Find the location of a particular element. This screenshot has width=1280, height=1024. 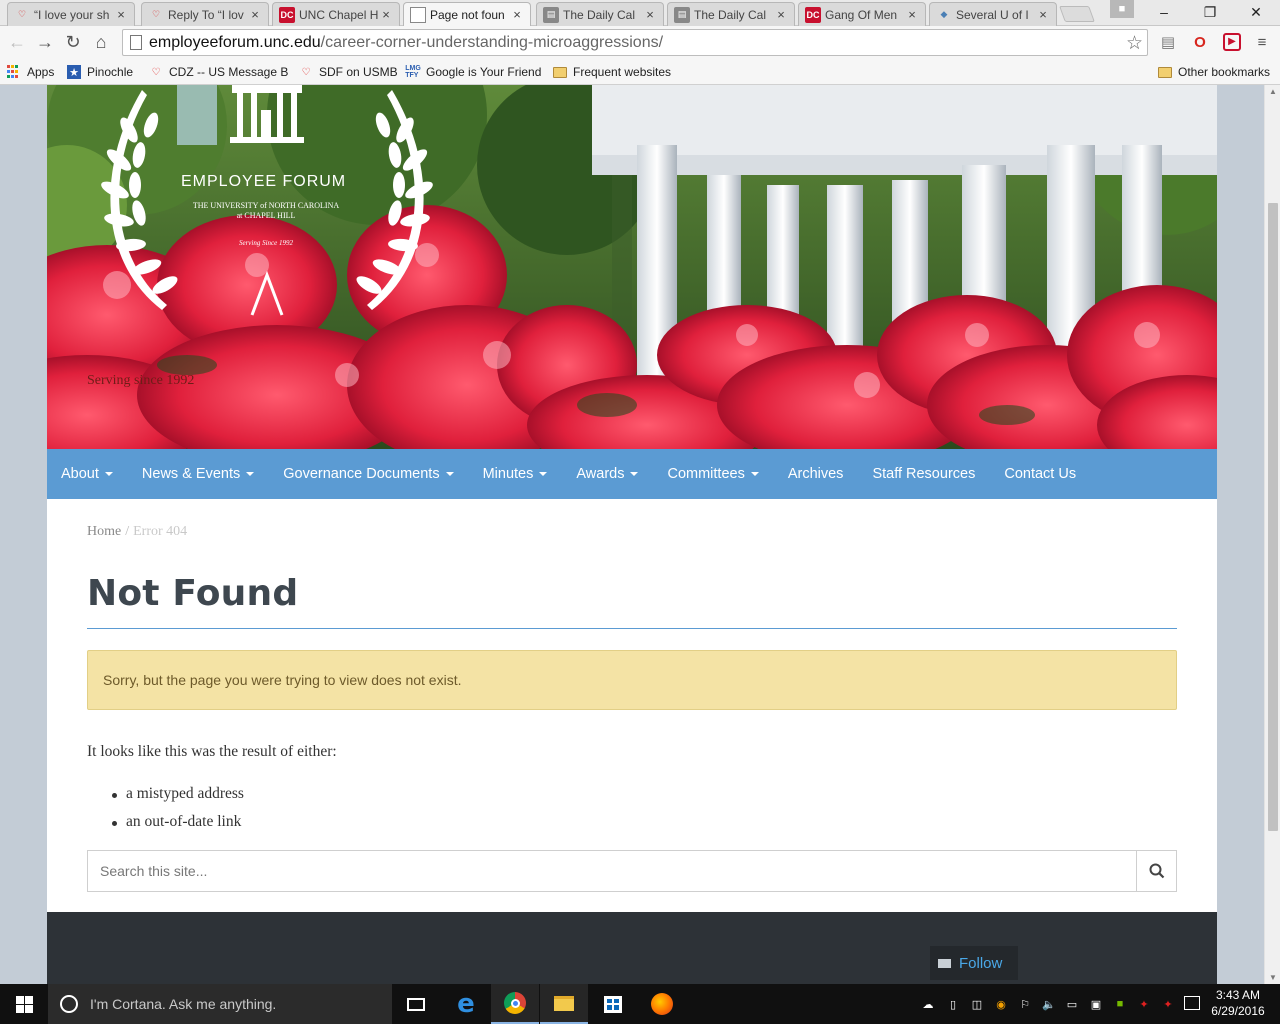

logo-since: Serving Since 1992 is located at coordinates (266, 243).